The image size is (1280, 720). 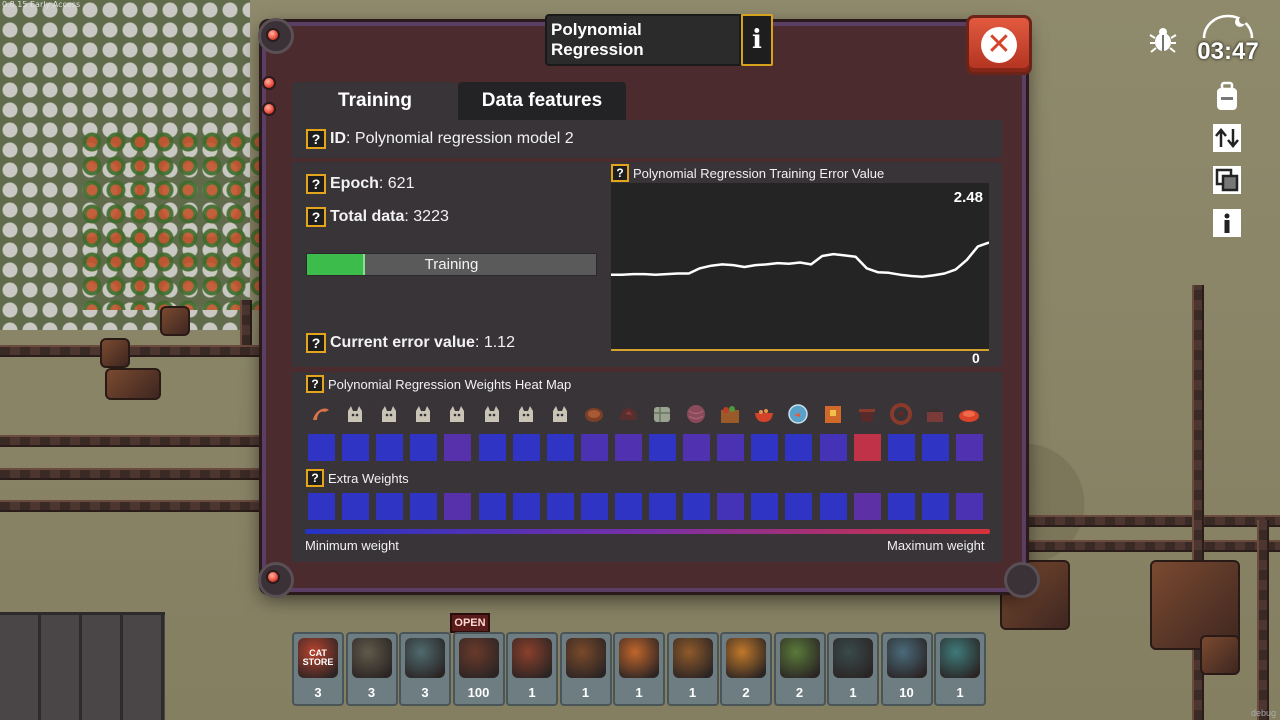 What do you see at coordinates (628, 414) in the screenshot?
I see `ore-icon` at bounding box center [628, 414].